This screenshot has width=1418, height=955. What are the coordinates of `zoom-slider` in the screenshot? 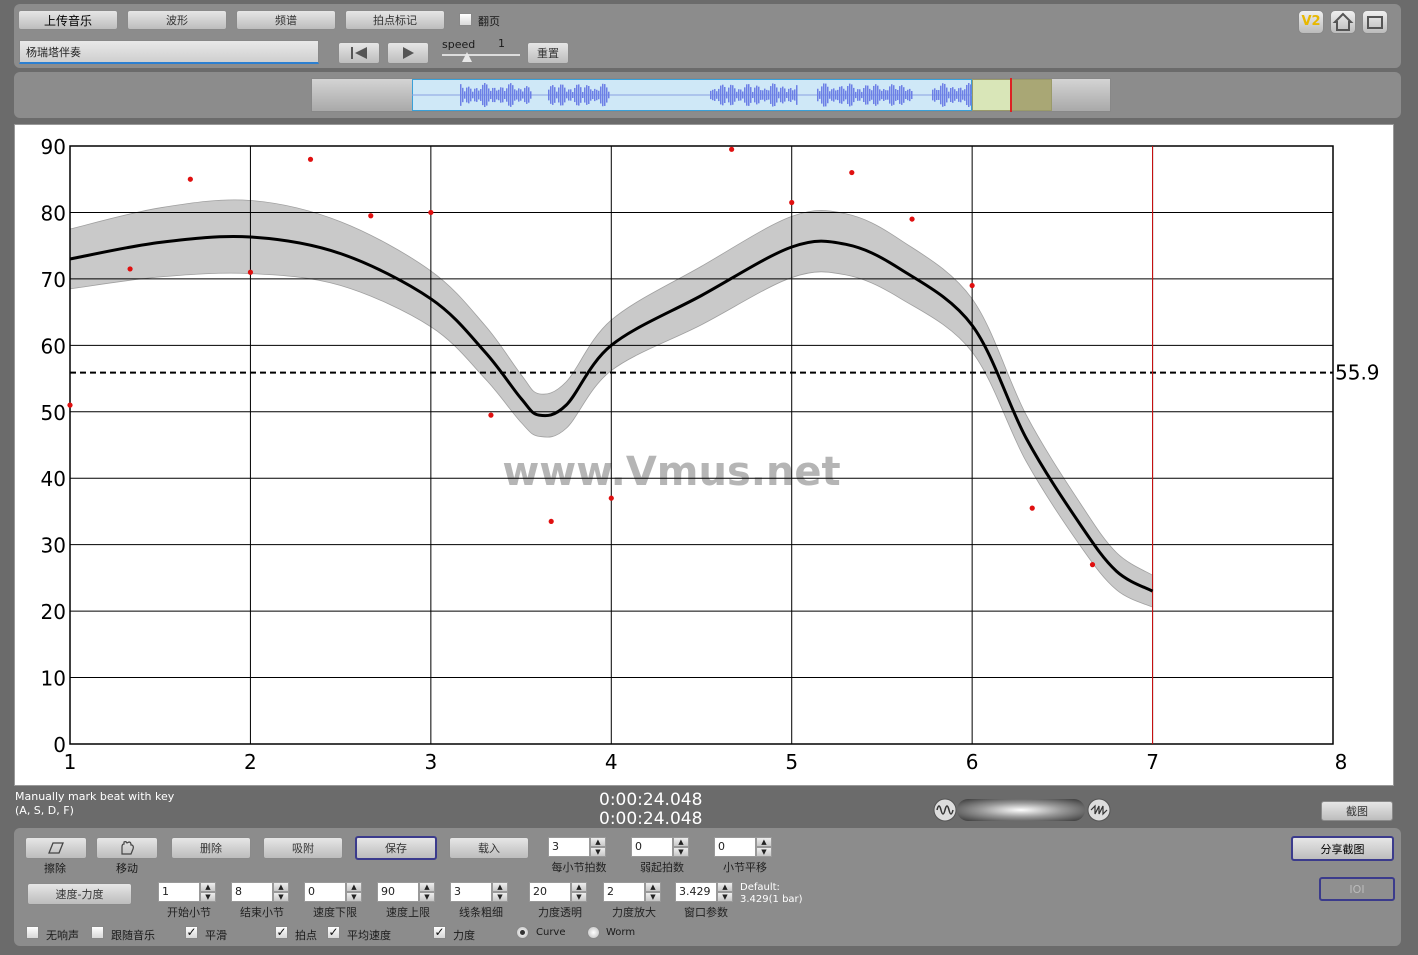 It's located at (1021, 810).